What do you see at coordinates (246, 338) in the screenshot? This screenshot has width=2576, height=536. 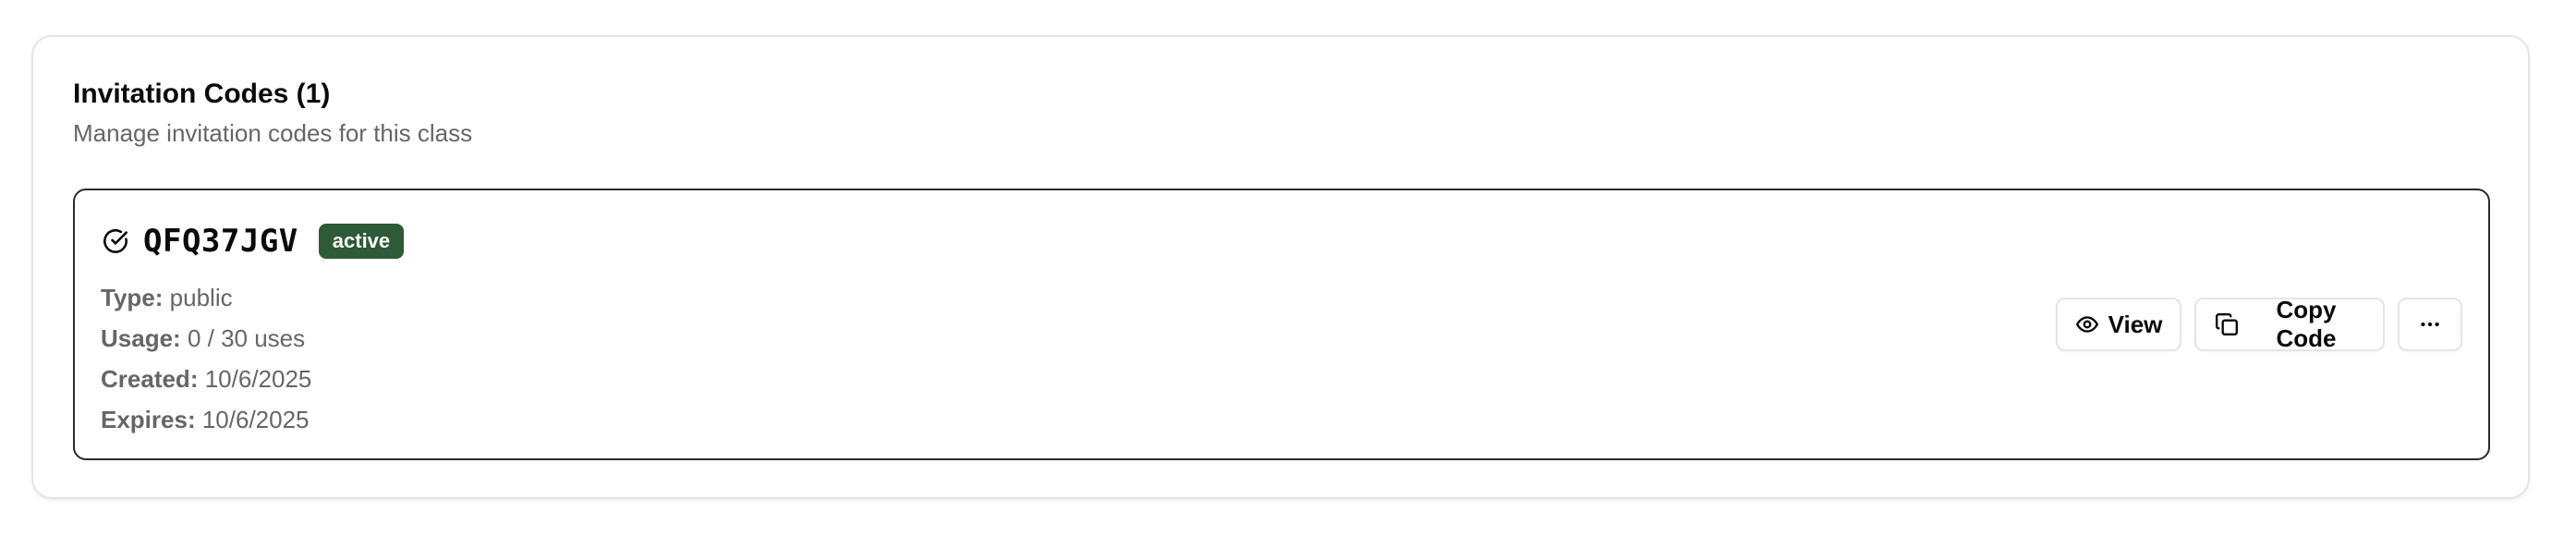 I see `detail-value: 0 / 30 uses` at bounding box center [246, 338].